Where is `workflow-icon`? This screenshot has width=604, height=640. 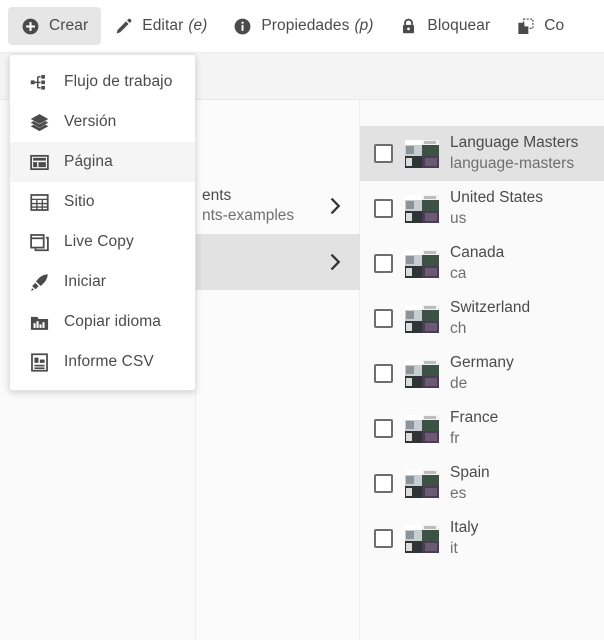 workflow-icon is located at coordinates (39, 82).